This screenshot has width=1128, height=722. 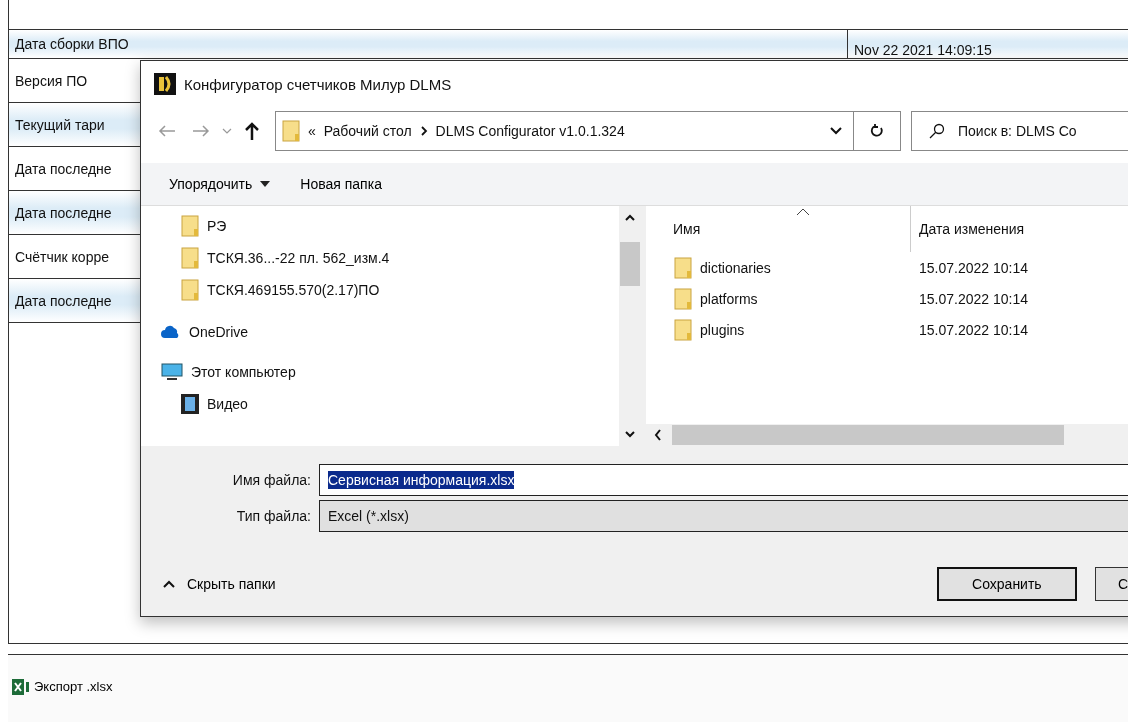 What do you see at coordinates (423, 131) in the screenshot?
I see `chevron-right-icon` at bounding box center [423, 131].